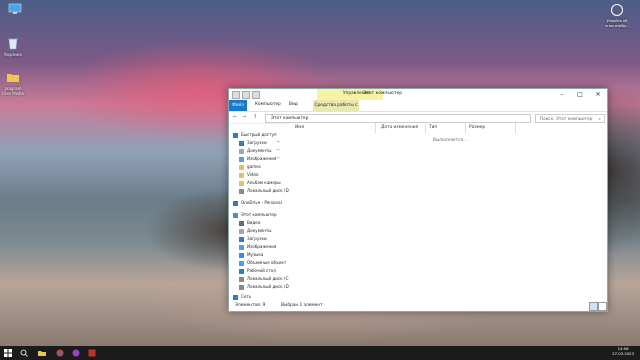 The image size is (640, 360). Describe the element at coordinates (602, 306) in the screenshot. I see `large-icons-view-button` at that location.